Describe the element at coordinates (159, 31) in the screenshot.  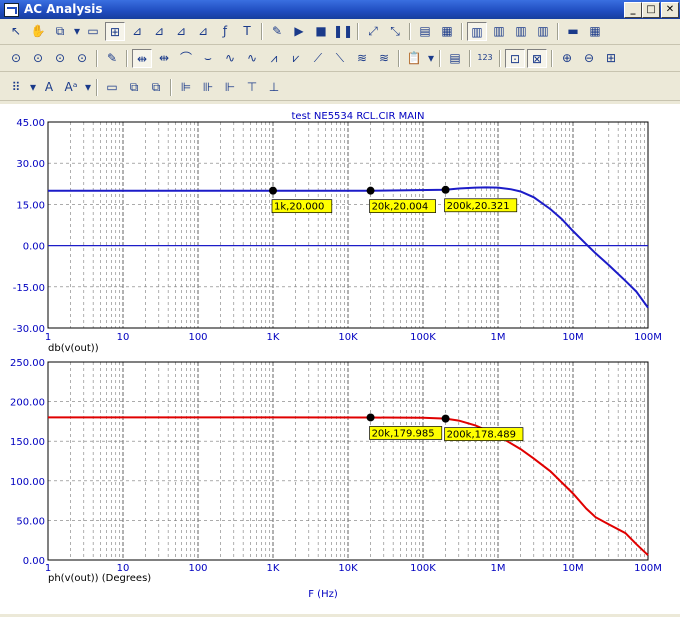
I see `graph-edit-icon: ⊿` at that location.